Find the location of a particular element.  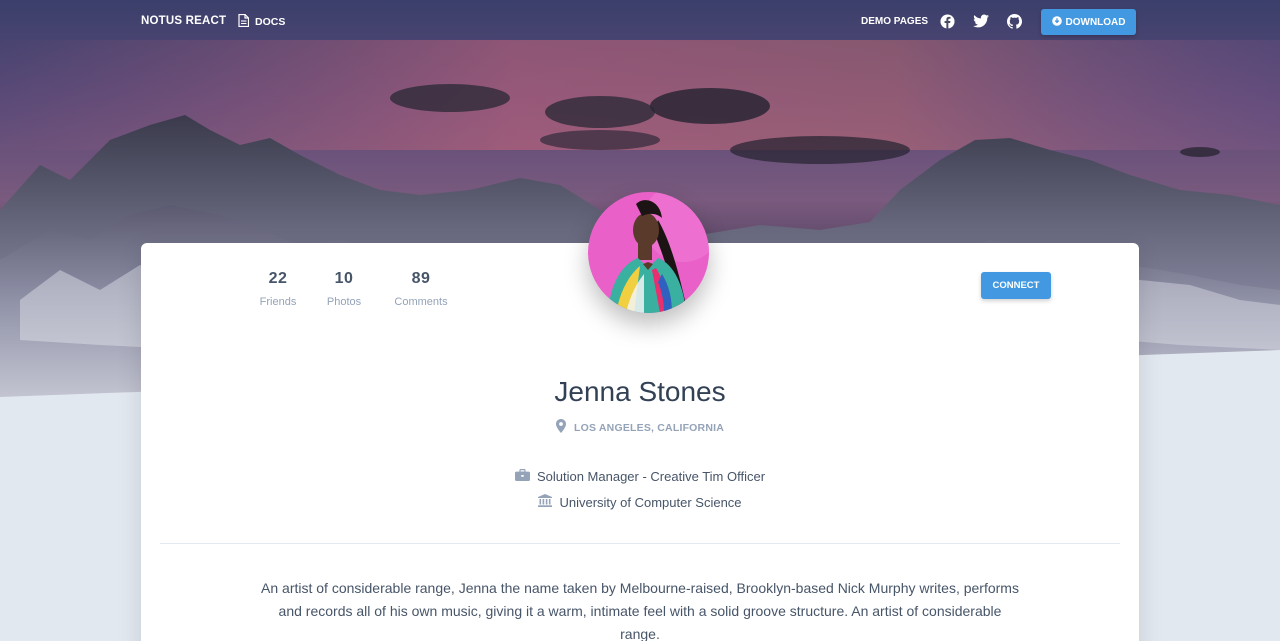

top-navbar: NOTUS REACT DOCS DEMO PAGES DOWNLOAD is located at coordinates (640, 22).